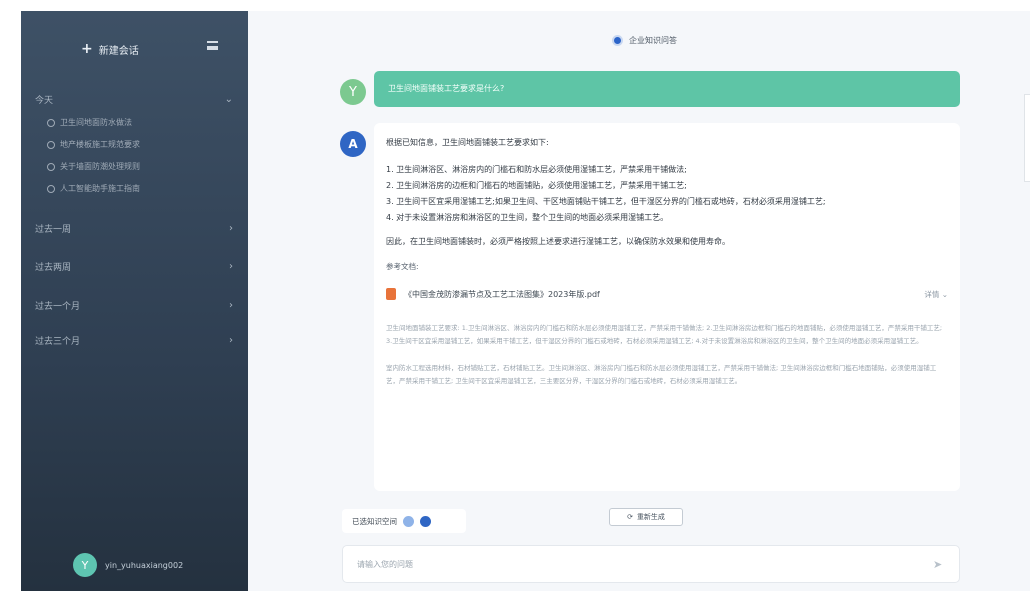 The image size is (1030, 591). What do you see at coordinates (467, 142) in the screenshot?
I see `answer-intro: 根据已知信息，卫生间地面铺装工艺要求如下:` at bounding box center [467, 142].